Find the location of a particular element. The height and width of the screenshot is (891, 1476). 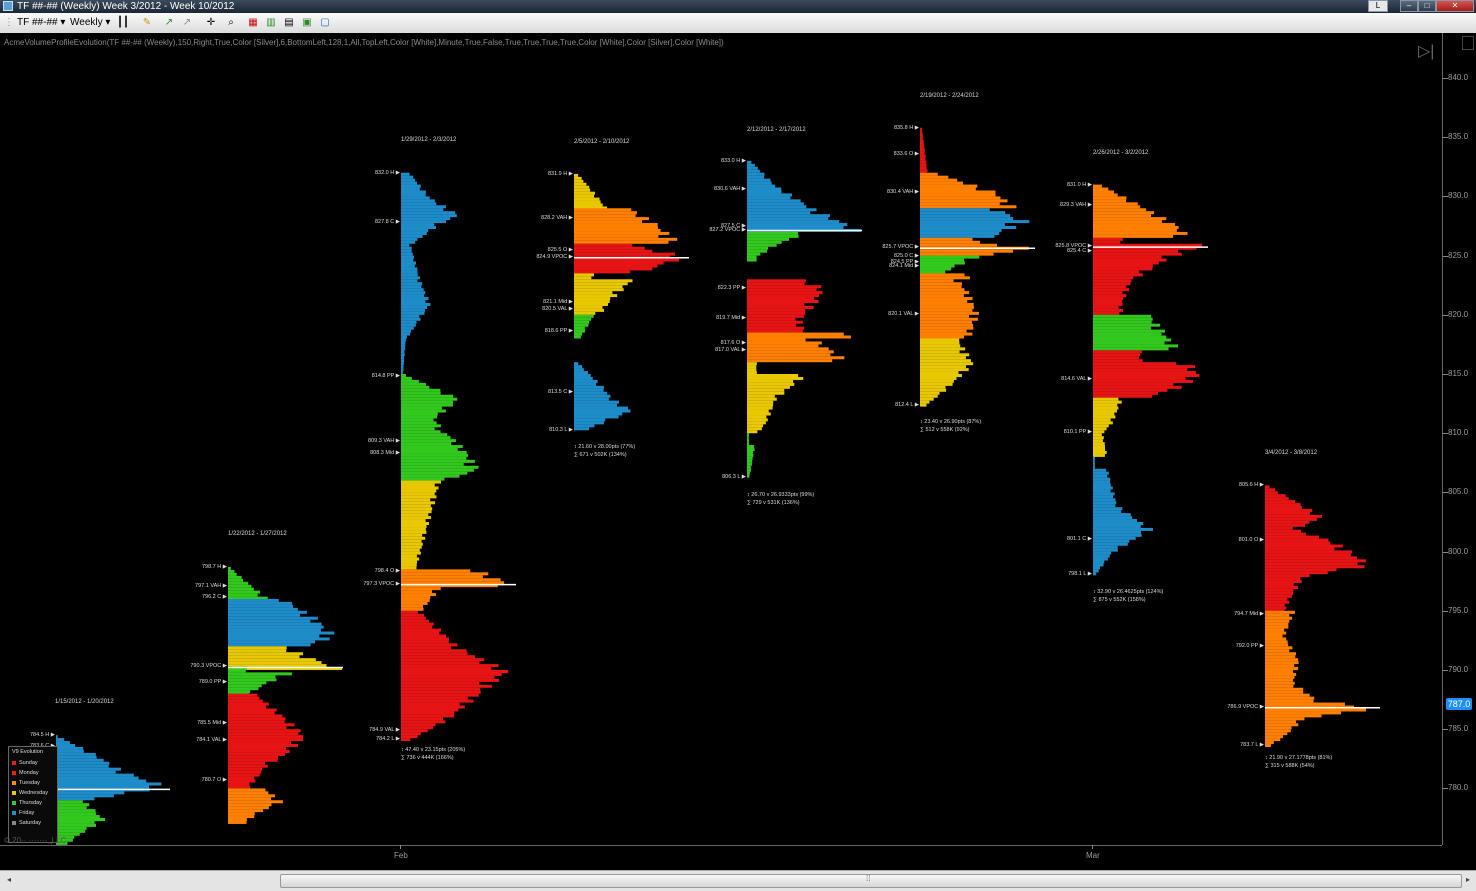

profile-level-label: 808.3 Mid ▶ is located at coordinates (385, 453).